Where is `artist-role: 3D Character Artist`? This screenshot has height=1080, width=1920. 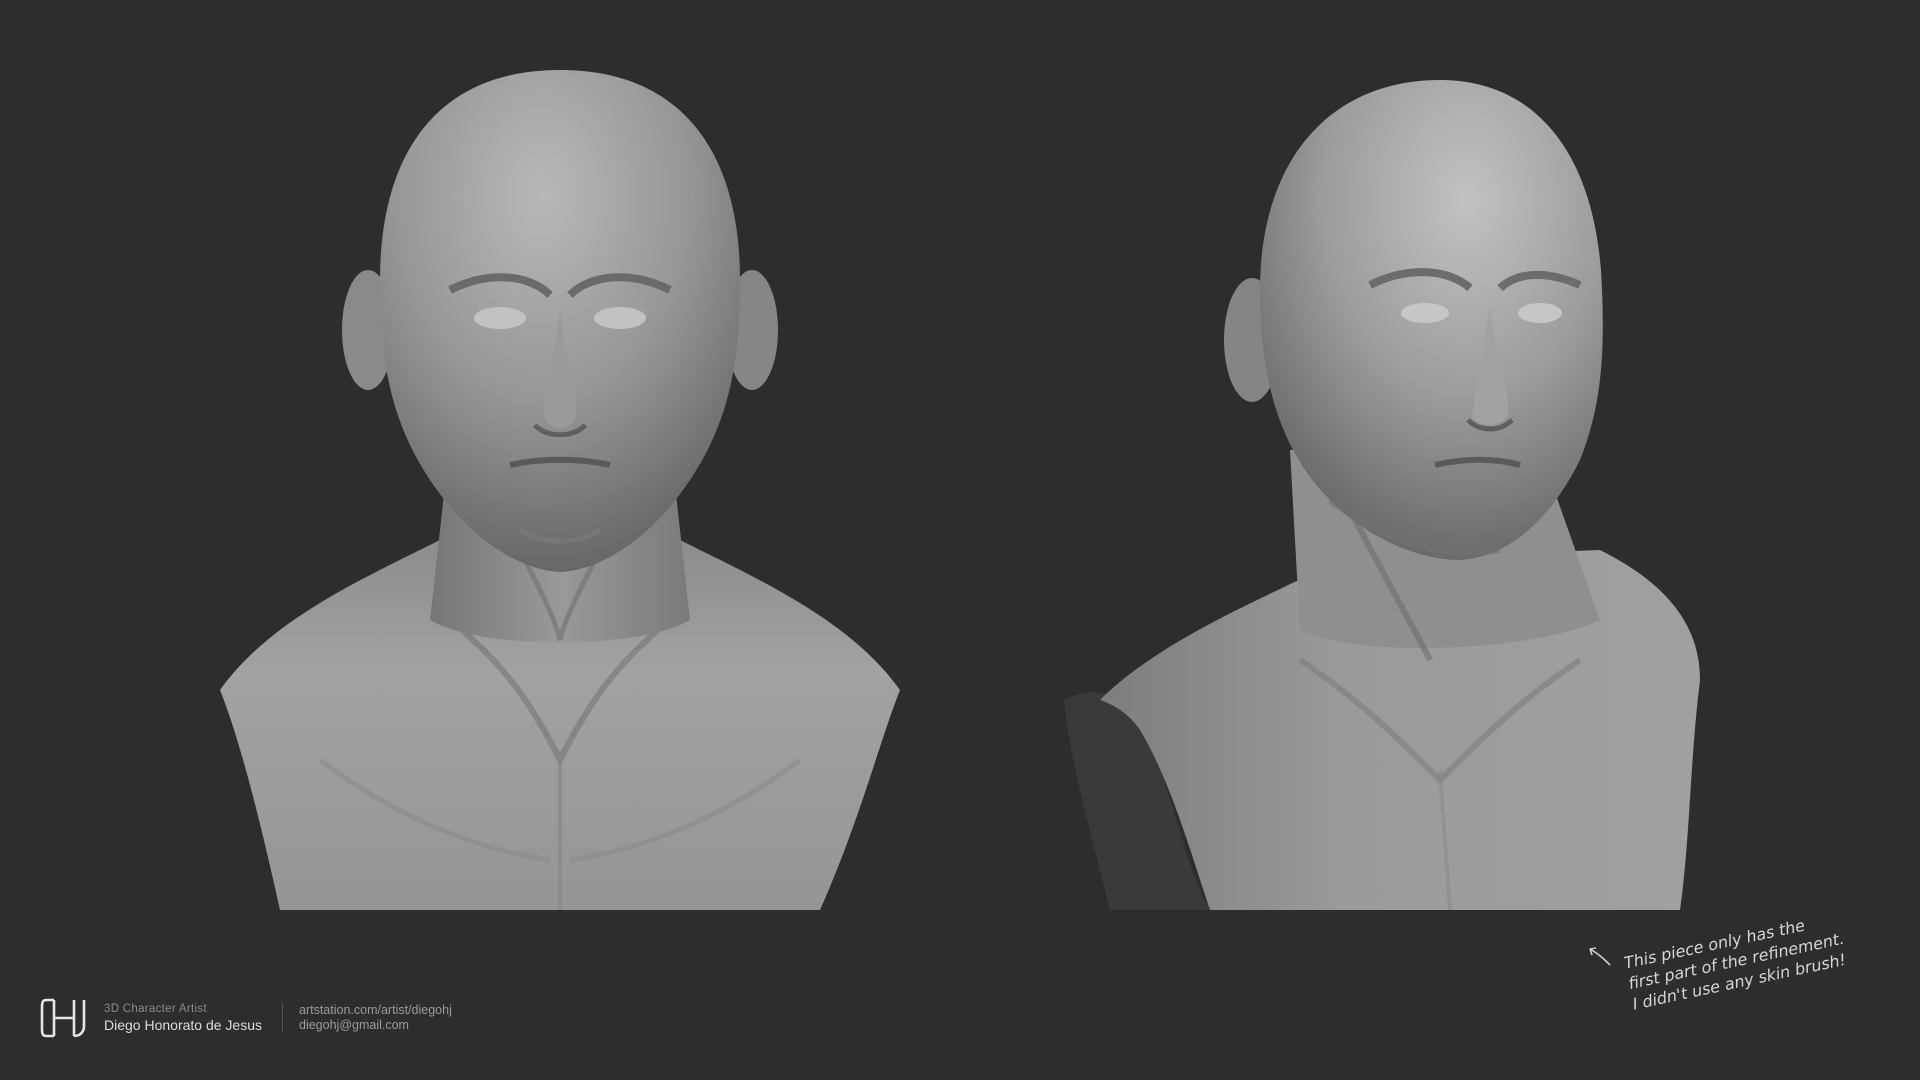
artist-role: 3D Character Artist is located at coordinates (155, 1009).